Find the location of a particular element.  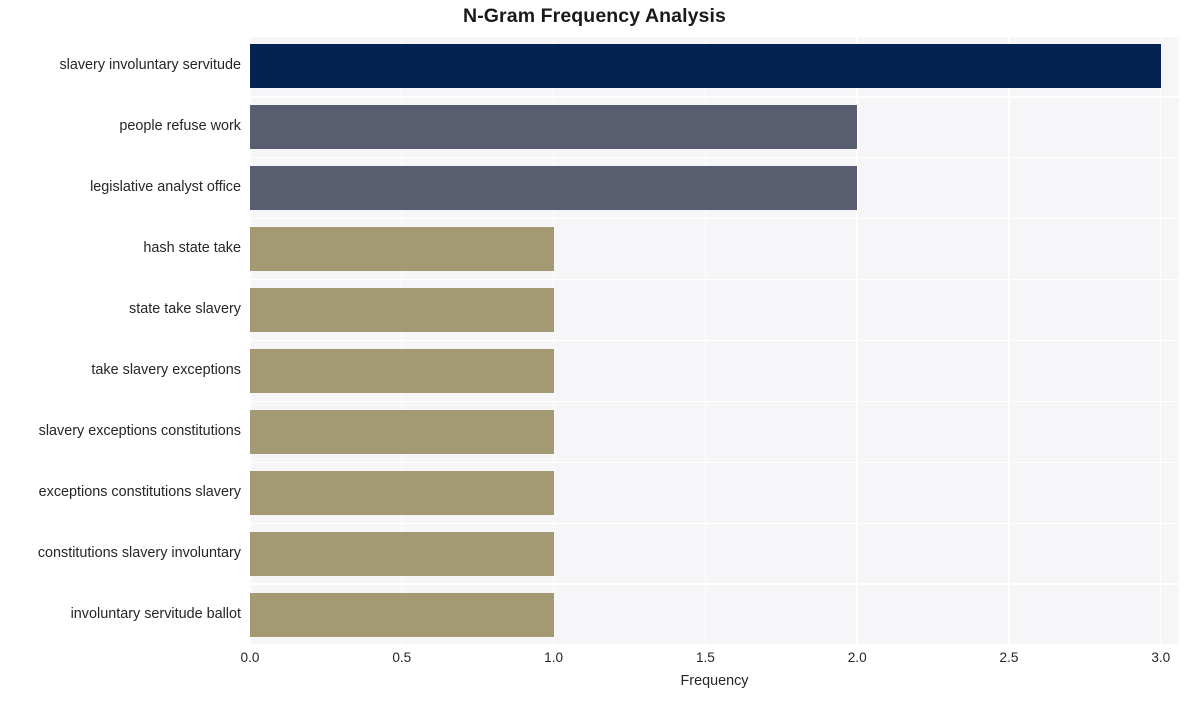

y-axis-tick-label: constitutions slavery involuntary is located at coordinates (139, 552).